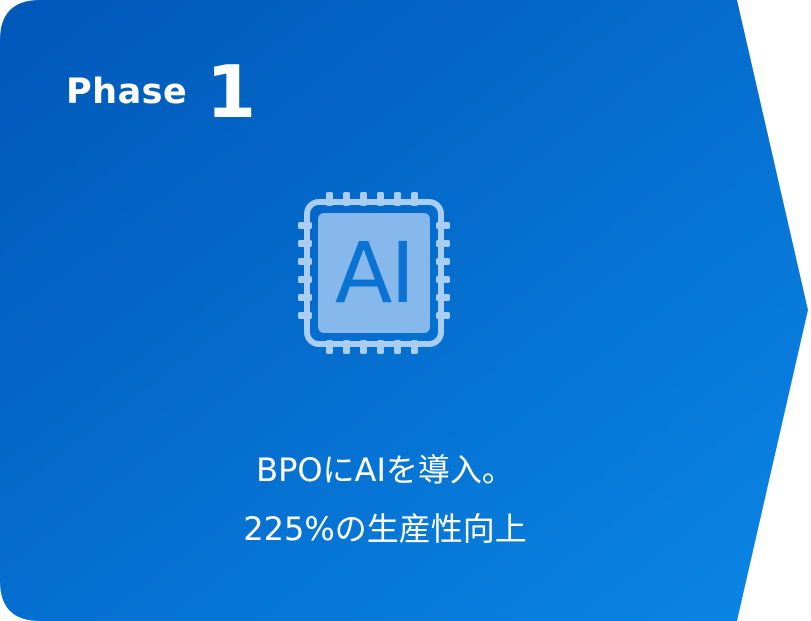  Describe the element at coordinates (374, 273) in the screenshot. I see `ai-chip-label: AI` at that location.